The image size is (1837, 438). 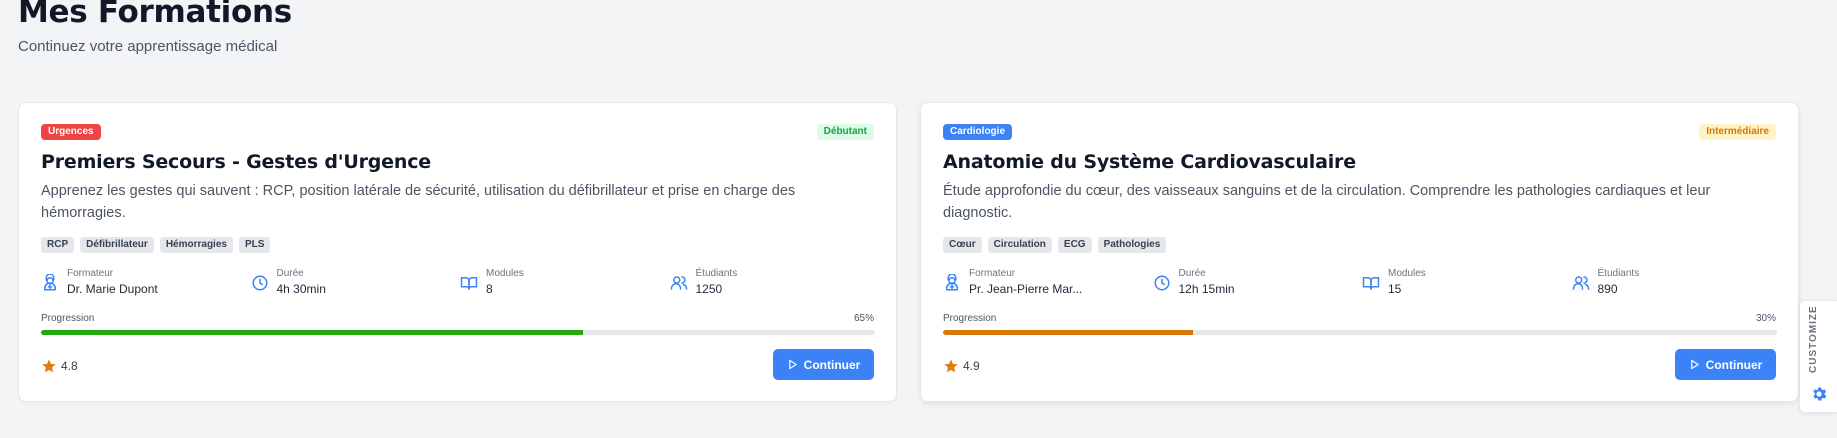 What do you see at coordinates (112, 289) in the screenshot?
I see `trainer-name: Dr. Marie Dupont` at bounding box center [112, 289].